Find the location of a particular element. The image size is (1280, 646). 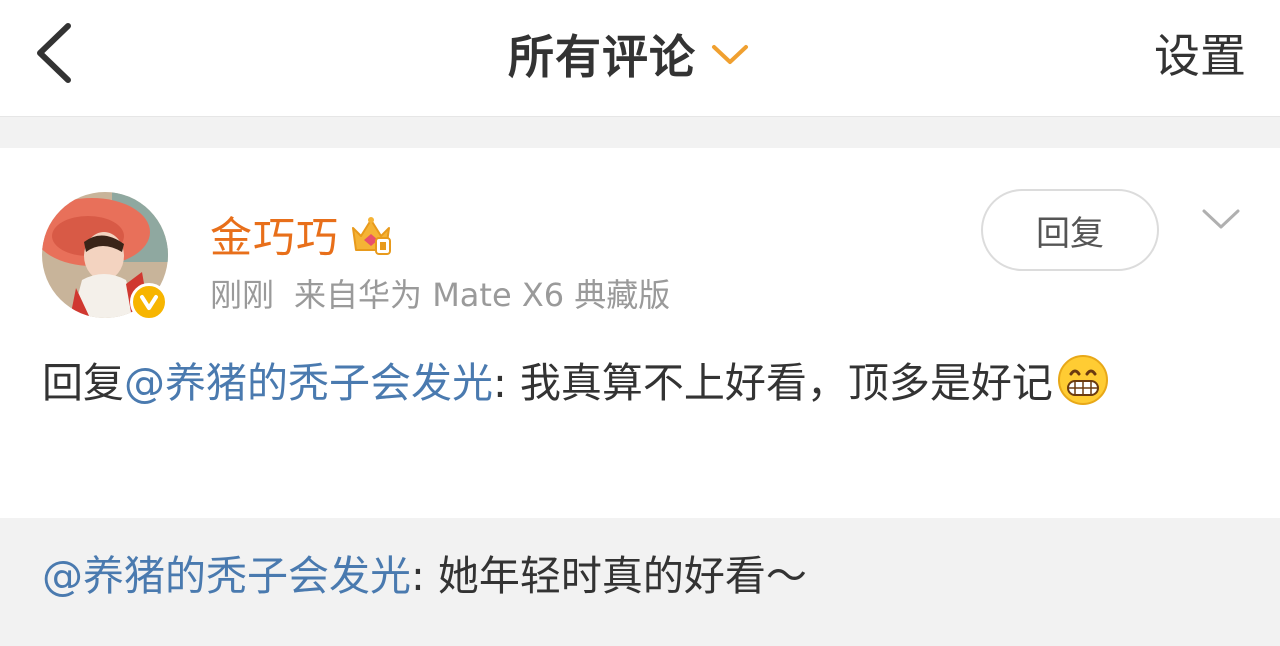

comment-meta: 刚刚 来自华为 Mate X6 典藏版 is located at coordinates (440, 293).